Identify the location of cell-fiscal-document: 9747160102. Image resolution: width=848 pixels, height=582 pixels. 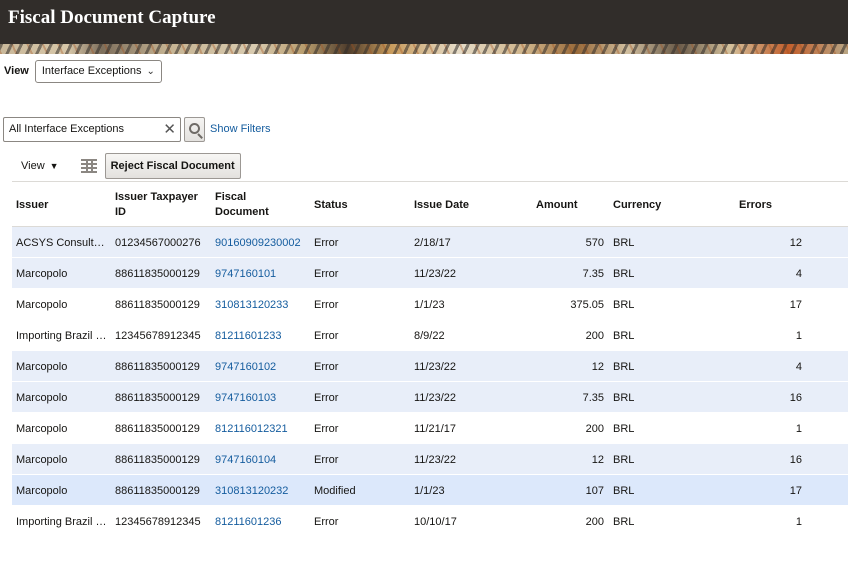
(262, 366).